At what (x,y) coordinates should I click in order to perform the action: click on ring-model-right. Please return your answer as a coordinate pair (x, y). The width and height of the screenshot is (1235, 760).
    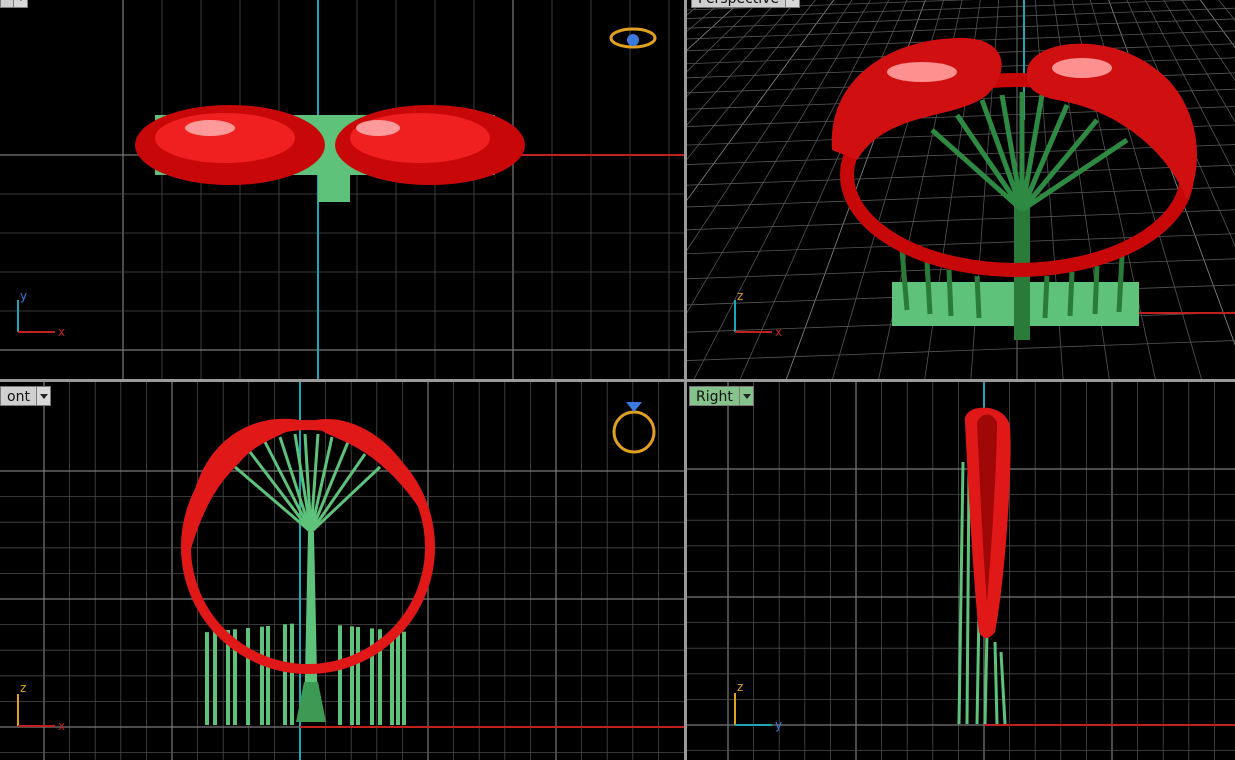
    Looking at the image, I should click on (984, 566).